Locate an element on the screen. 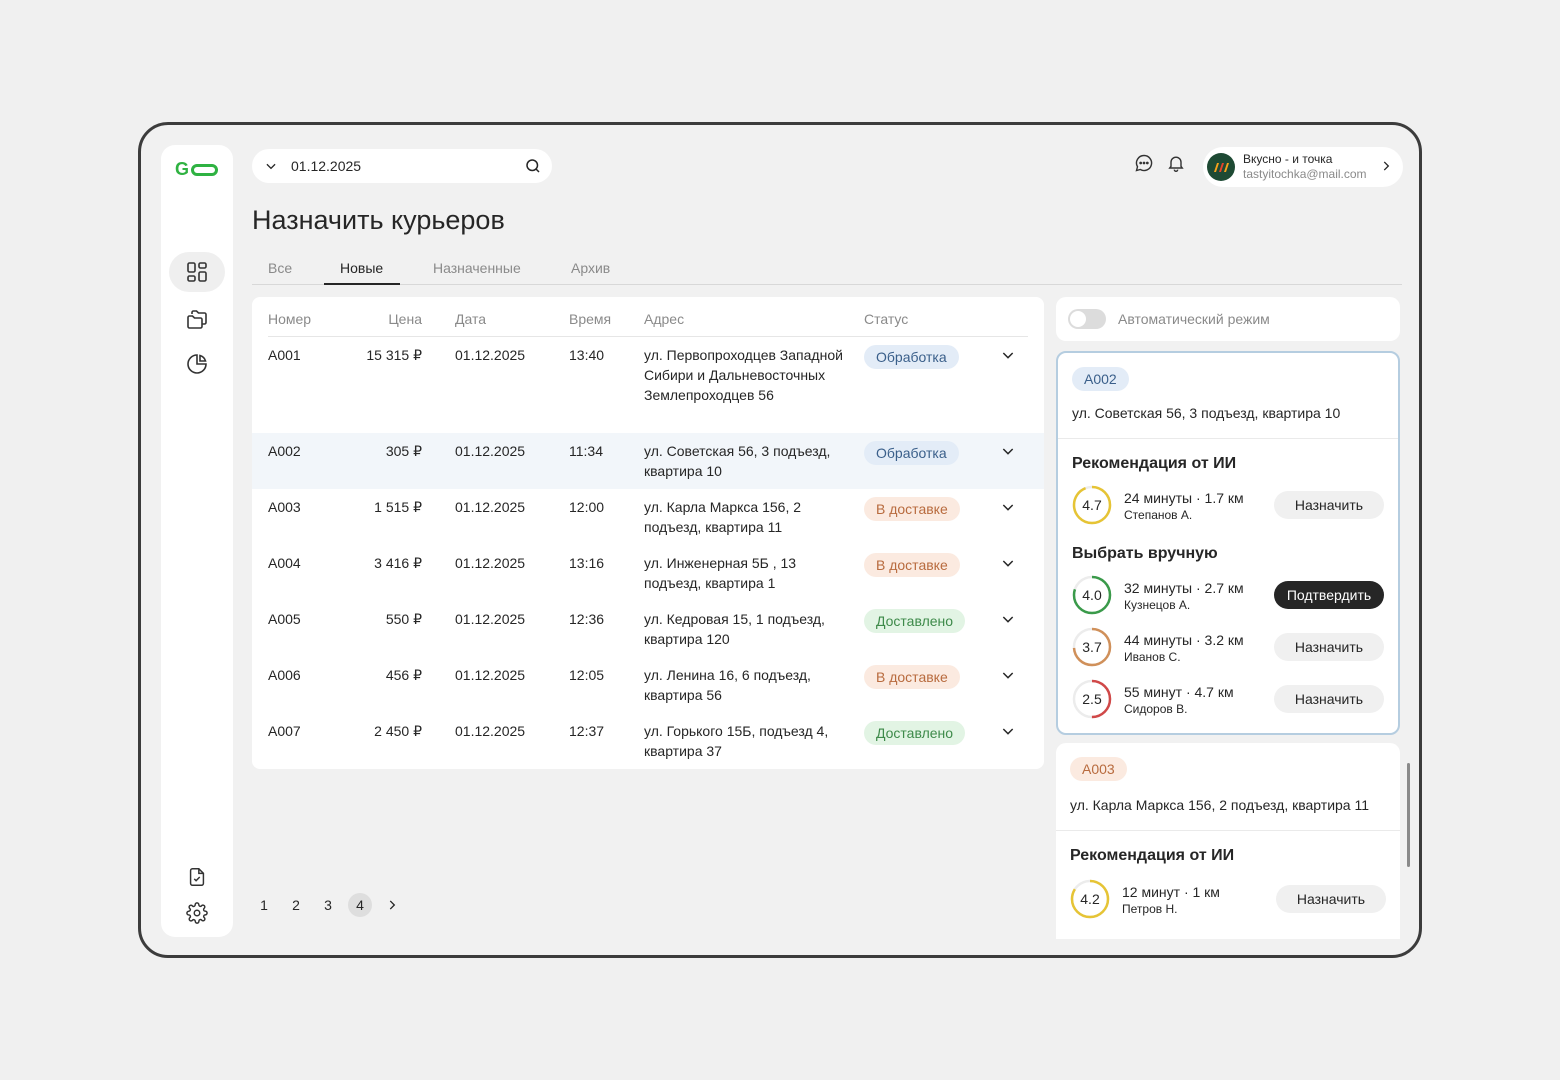  confirm-button: Подтвердить is located at coordinates (1329, 595).